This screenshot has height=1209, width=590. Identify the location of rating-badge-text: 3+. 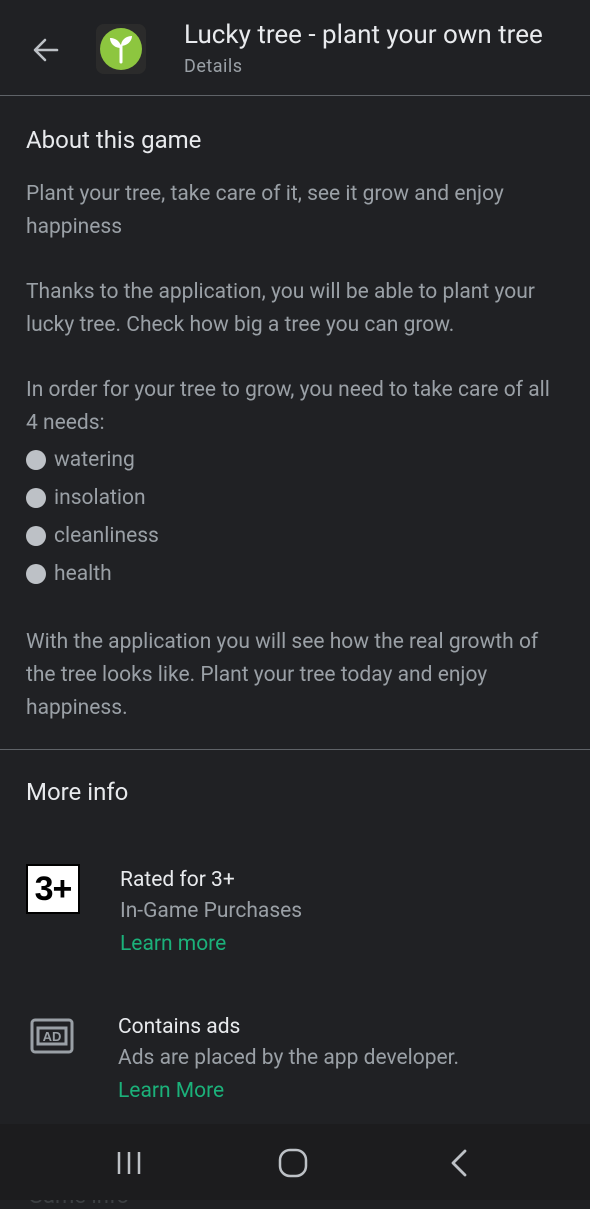
(53, 888).